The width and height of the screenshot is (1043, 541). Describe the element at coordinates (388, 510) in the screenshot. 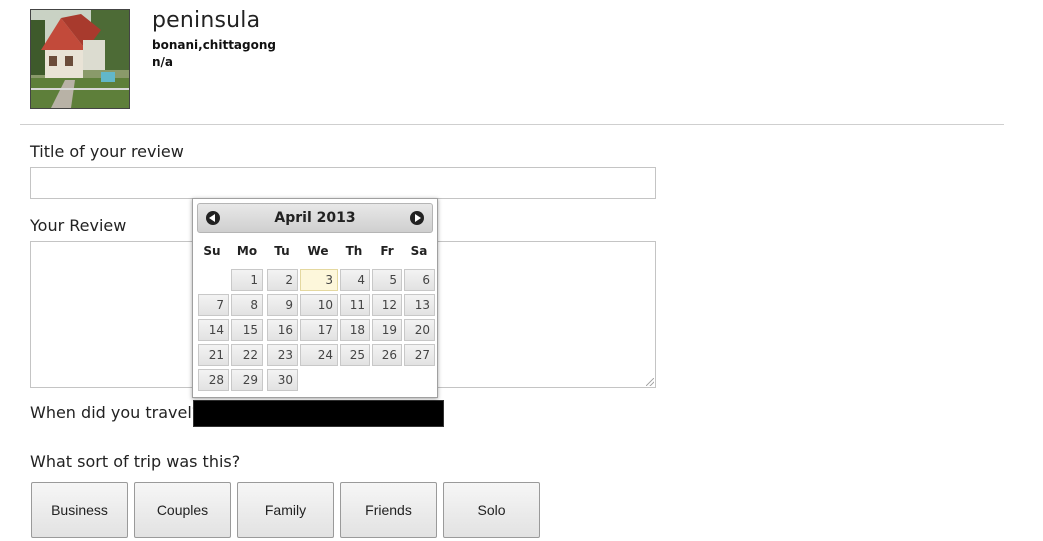

I see `trip-friends-button: Friends` at that location.